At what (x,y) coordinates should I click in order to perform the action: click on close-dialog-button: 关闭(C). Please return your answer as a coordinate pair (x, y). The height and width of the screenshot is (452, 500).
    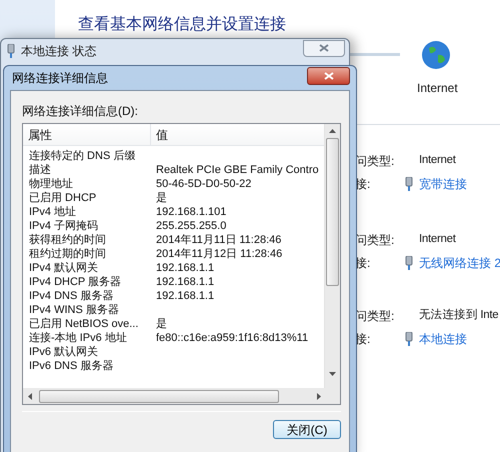
    Looking at the image, I should click on (307, 429).